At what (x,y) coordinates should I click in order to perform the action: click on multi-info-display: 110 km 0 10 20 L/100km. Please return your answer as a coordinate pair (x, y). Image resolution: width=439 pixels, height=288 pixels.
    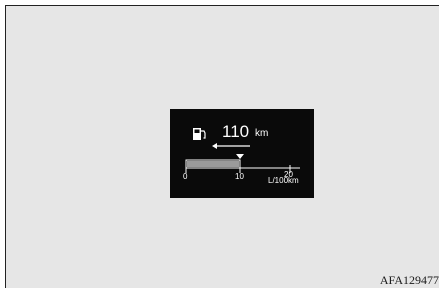
    Looking at the image, I should click on (242, 153).